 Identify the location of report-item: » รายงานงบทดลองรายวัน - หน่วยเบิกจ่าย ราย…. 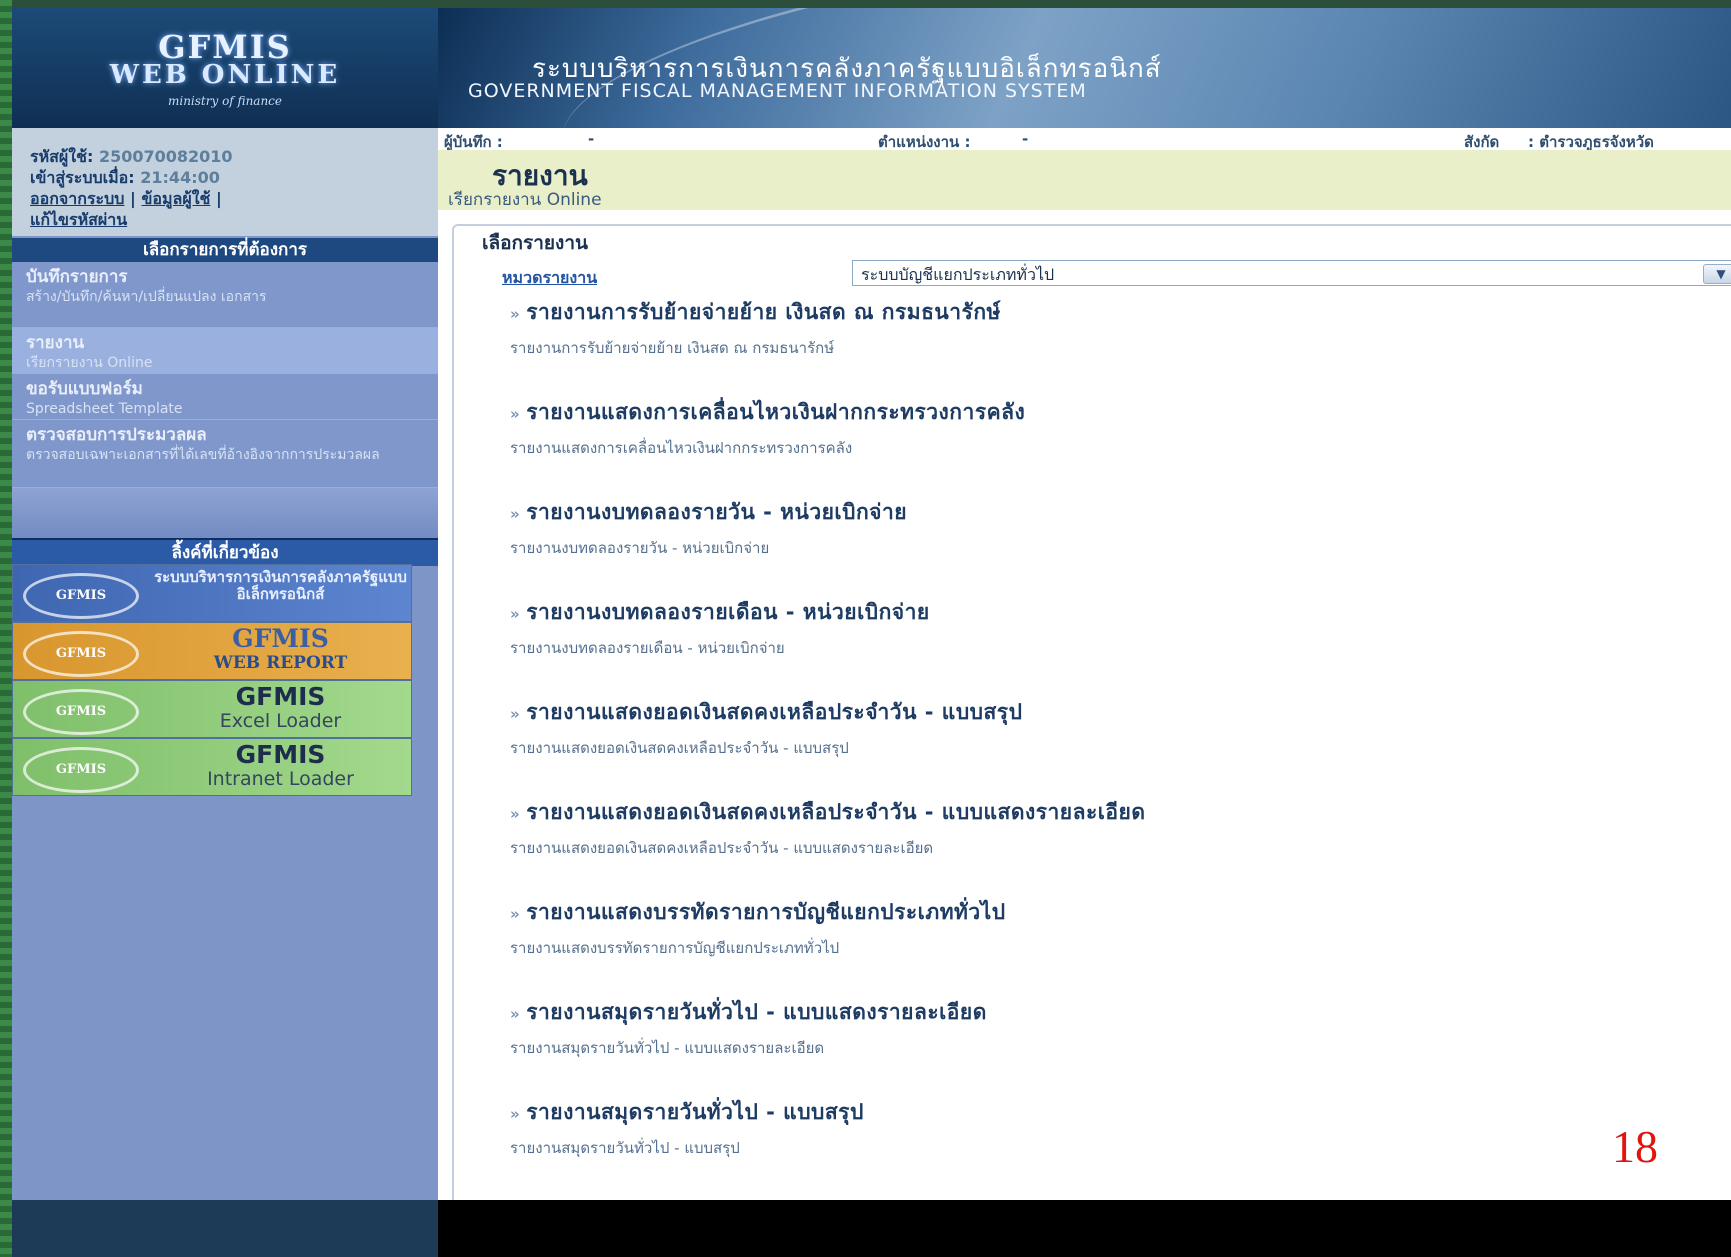
(708, 528).